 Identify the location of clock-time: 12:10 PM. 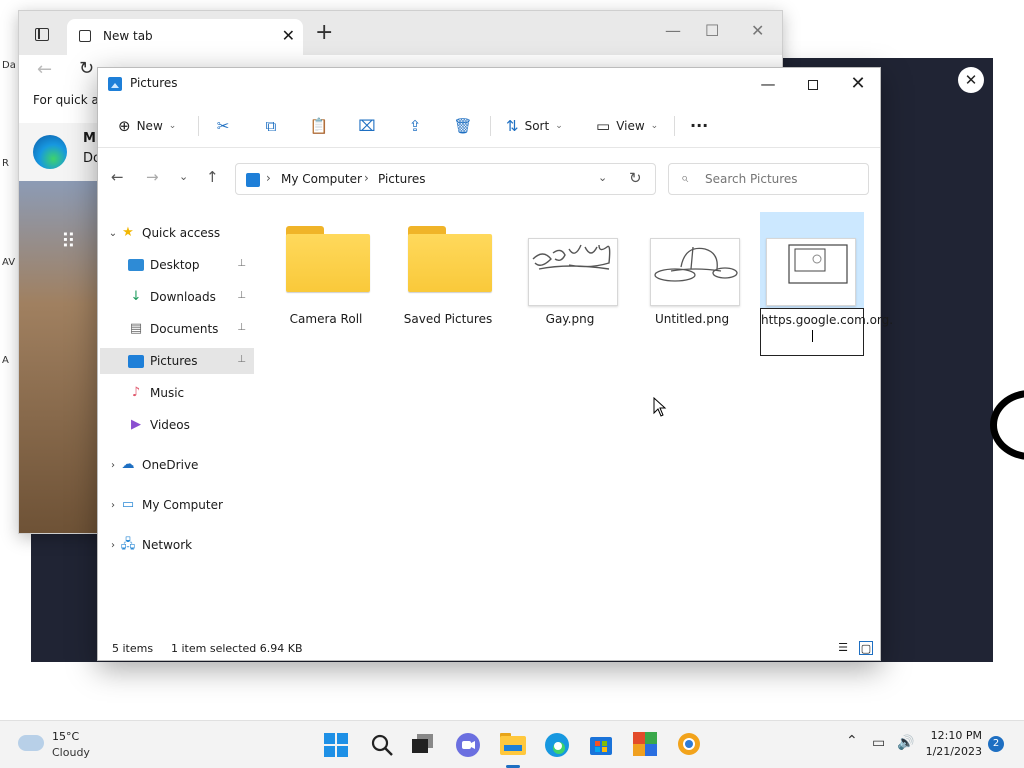
(955, 735).